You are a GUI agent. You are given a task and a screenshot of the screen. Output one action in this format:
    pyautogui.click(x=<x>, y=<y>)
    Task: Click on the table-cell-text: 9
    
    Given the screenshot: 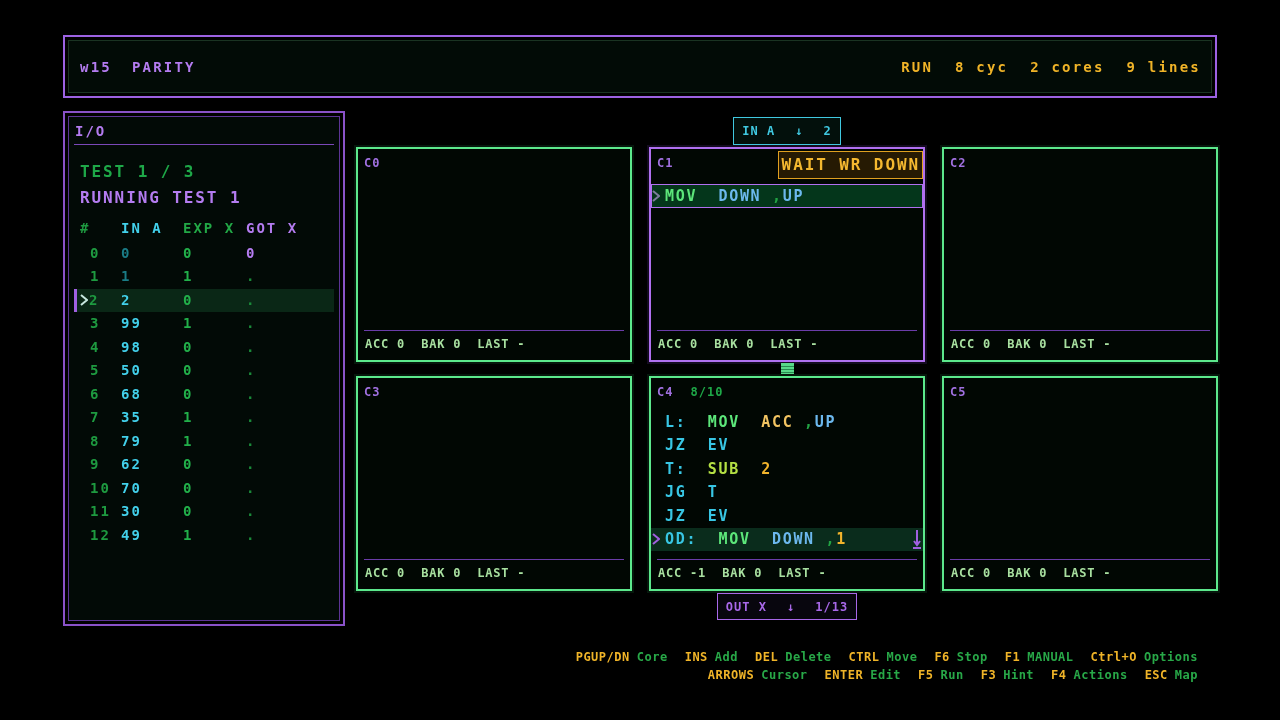 What is the action you would take?
    pyautogui.click(x=95, y=464)
    